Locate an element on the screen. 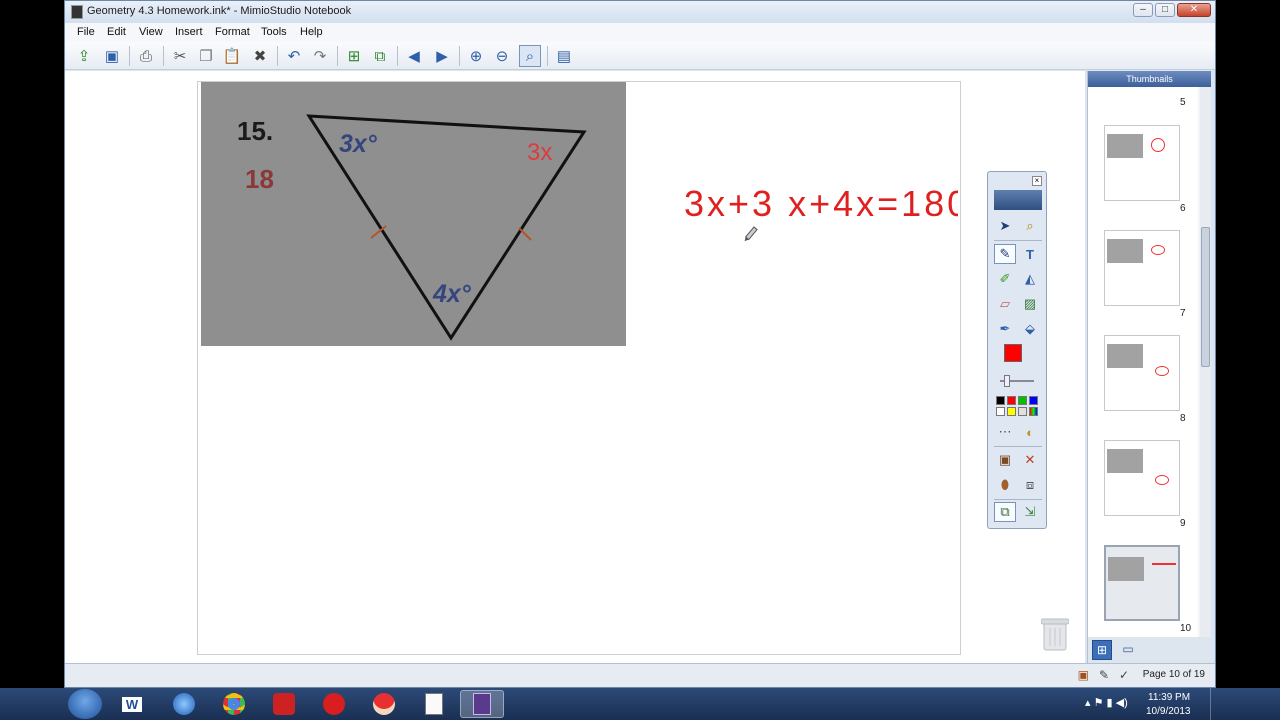 The image size is (1280, 720). thickness-slider-handle is located at coordinates (1007, 381).